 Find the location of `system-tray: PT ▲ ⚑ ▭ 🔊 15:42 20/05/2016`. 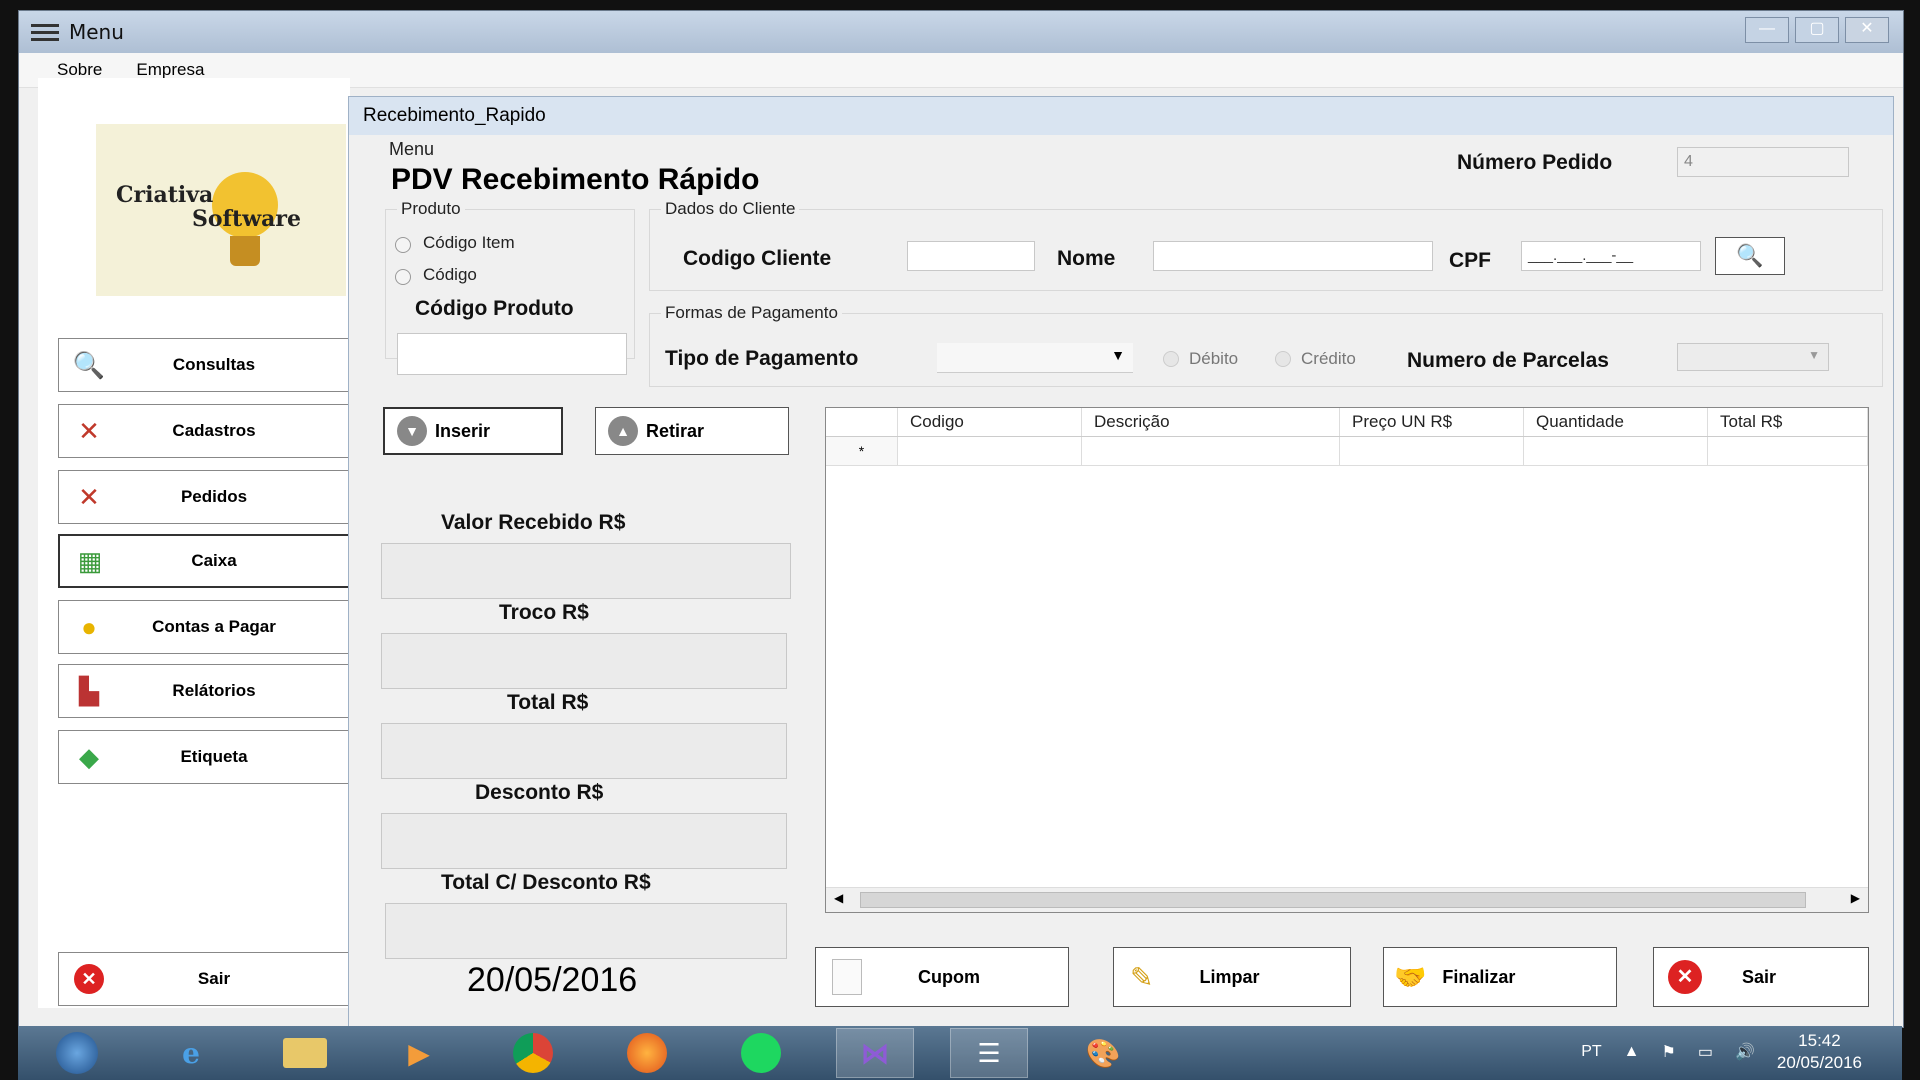

system-tray: PT ▲ ⚑ ▭ 🔊 15:42 20/05/2016 is located at coordinates (1721, 1052).